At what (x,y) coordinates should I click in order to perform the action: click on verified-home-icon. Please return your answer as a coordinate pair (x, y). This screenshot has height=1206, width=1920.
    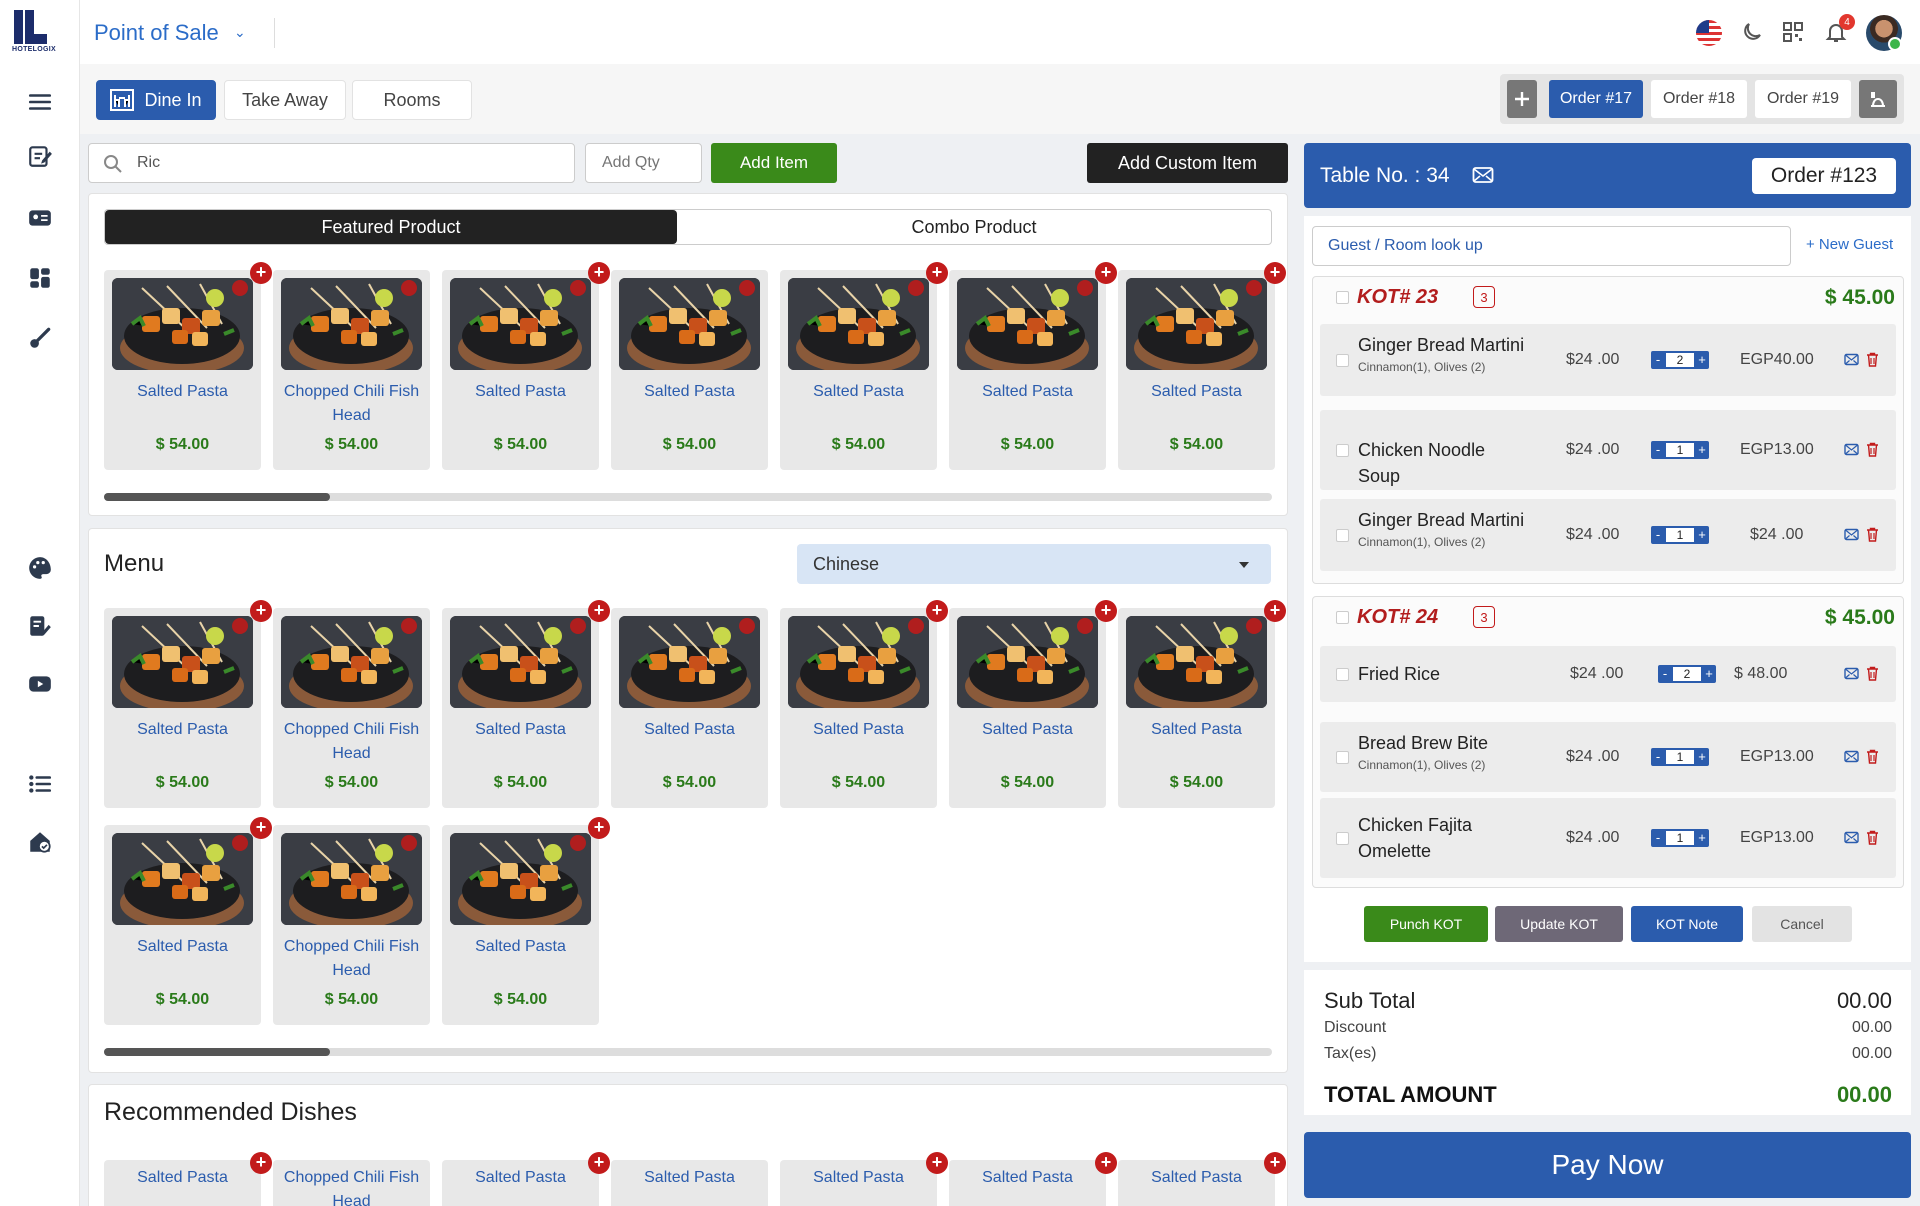
    Looking at the image, I should click on (40, 842).